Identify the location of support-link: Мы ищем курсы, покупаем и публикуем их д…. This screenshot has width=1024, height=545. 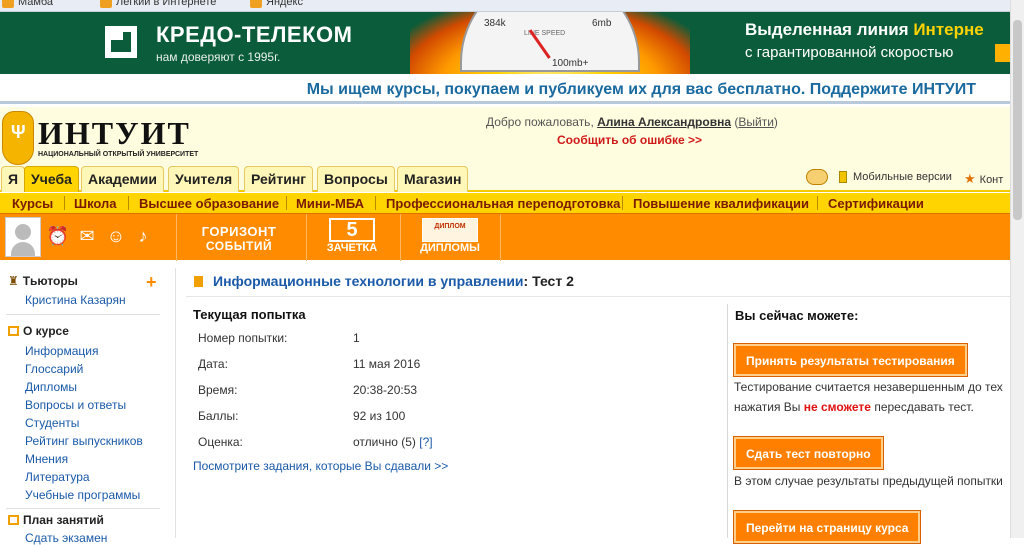
(641, 90).